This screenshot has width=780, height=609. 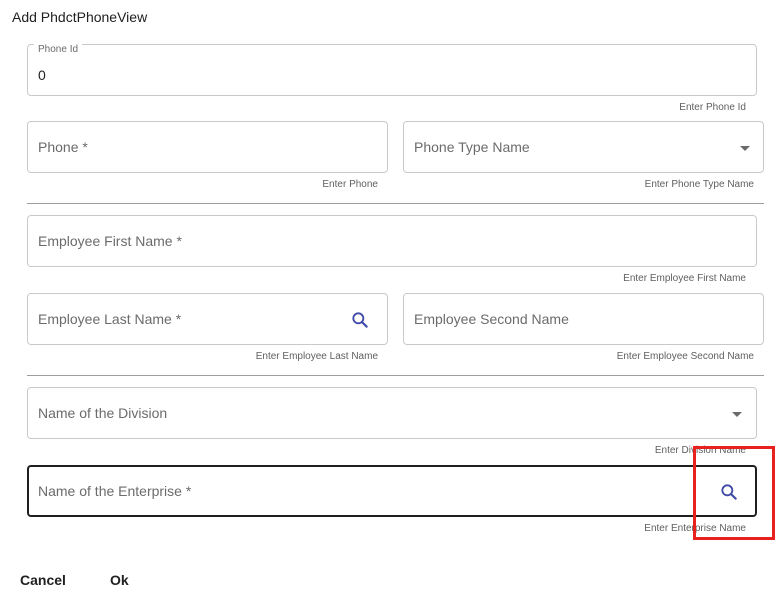 What do you see at coordinates (316, 356) in the screenshot?
I see `employee-last-name-hint: Enter Employee Last Name` at bounding box center [316, 356].